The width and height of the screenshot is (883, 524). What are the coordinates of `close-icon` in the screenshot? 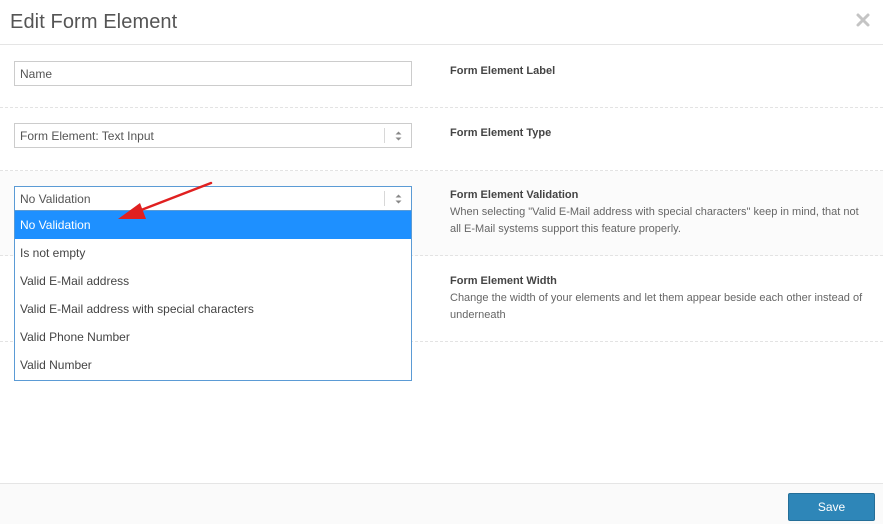 It's located at (863, 20).